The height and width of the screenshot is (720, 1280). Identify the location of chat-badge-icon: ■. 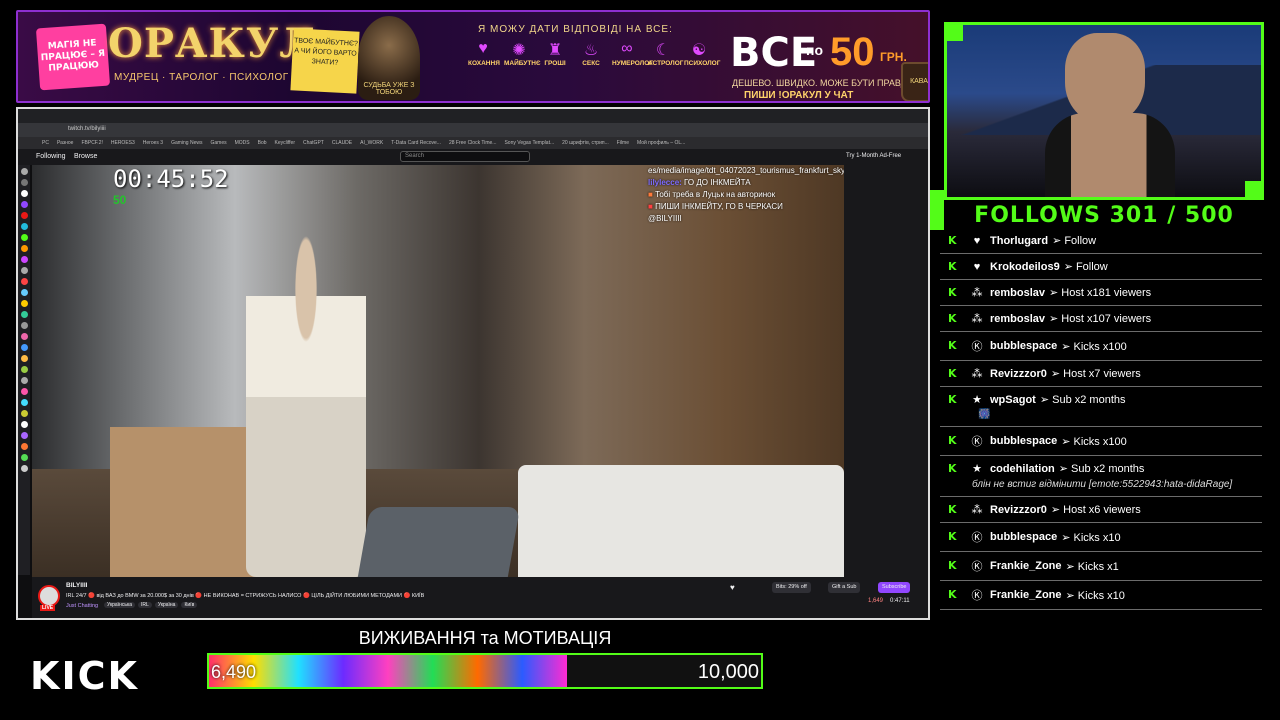
(652, 206).